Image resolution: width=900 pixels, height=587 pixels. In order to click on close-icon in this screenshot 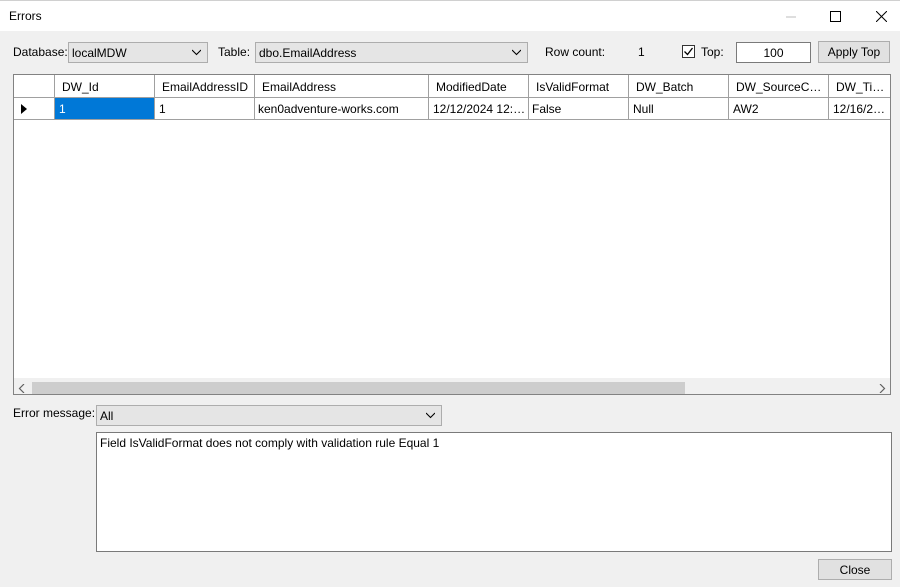, I will do `click(881, 16)`.